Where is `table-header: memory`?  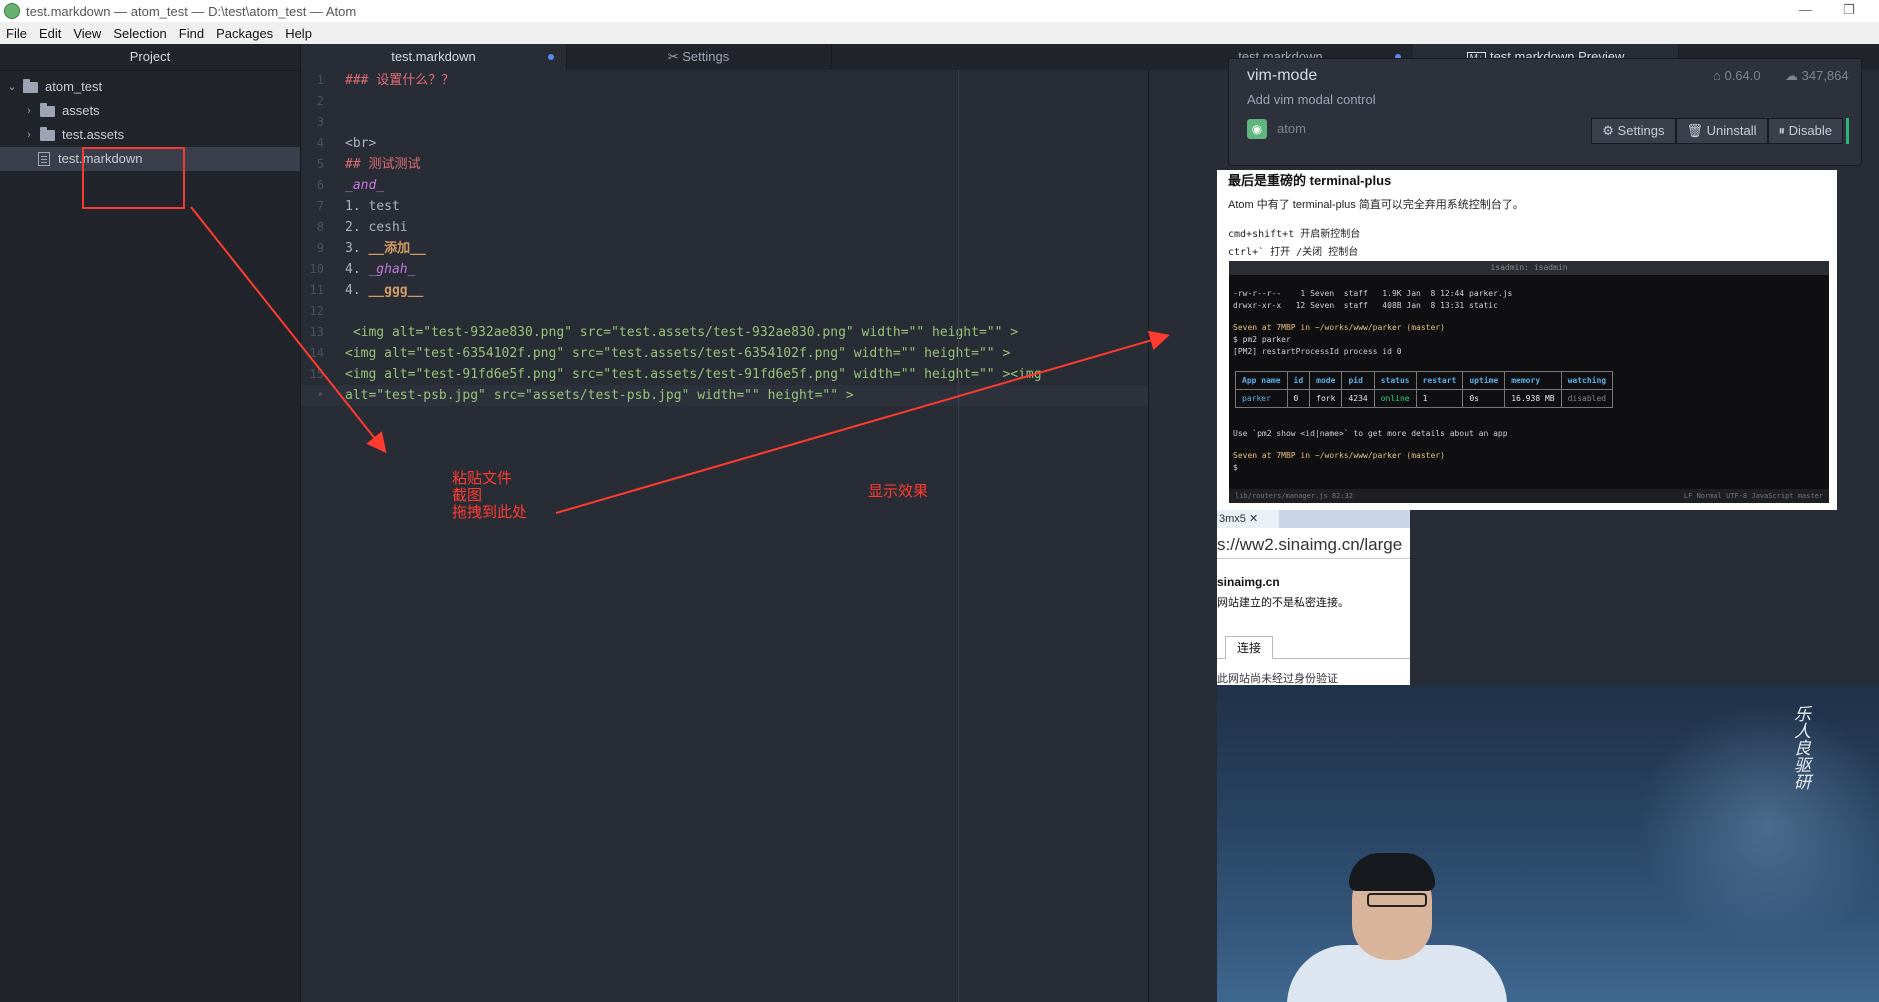
table-header: memory is located at coordinates (1533, 380).